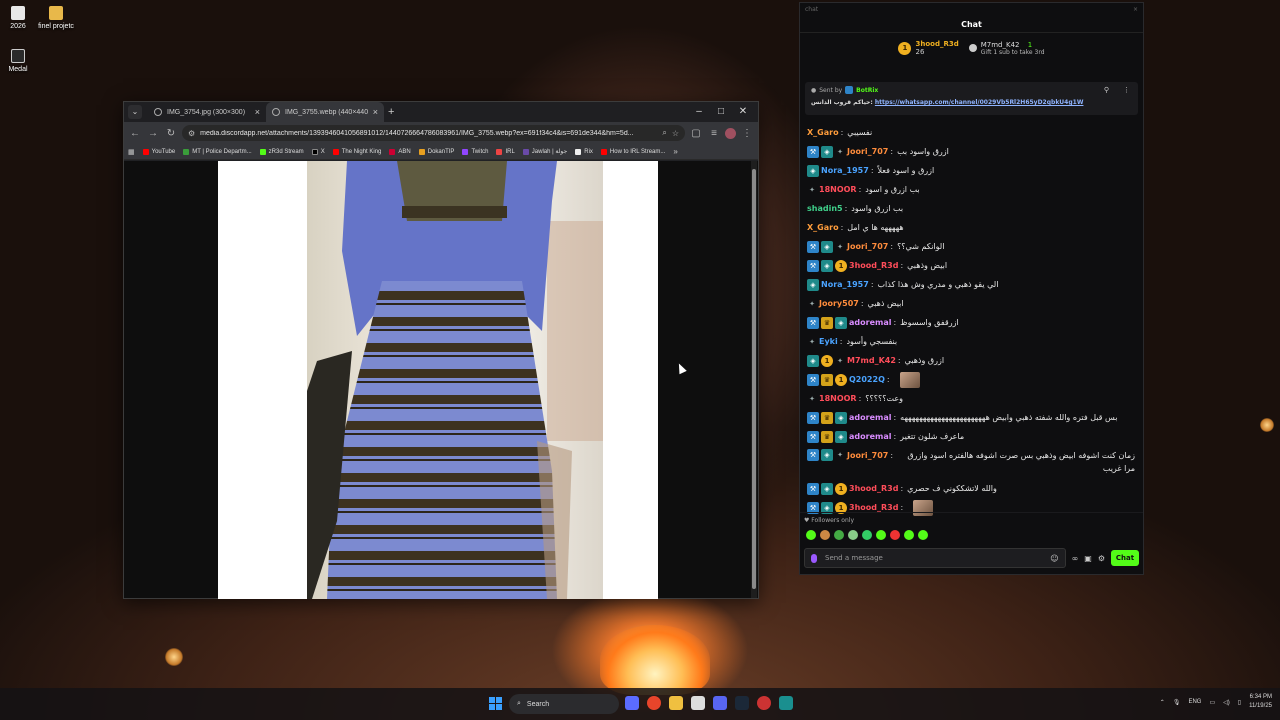  I want to click on chevron-up-icon: ⌃, so click(1162, 702).